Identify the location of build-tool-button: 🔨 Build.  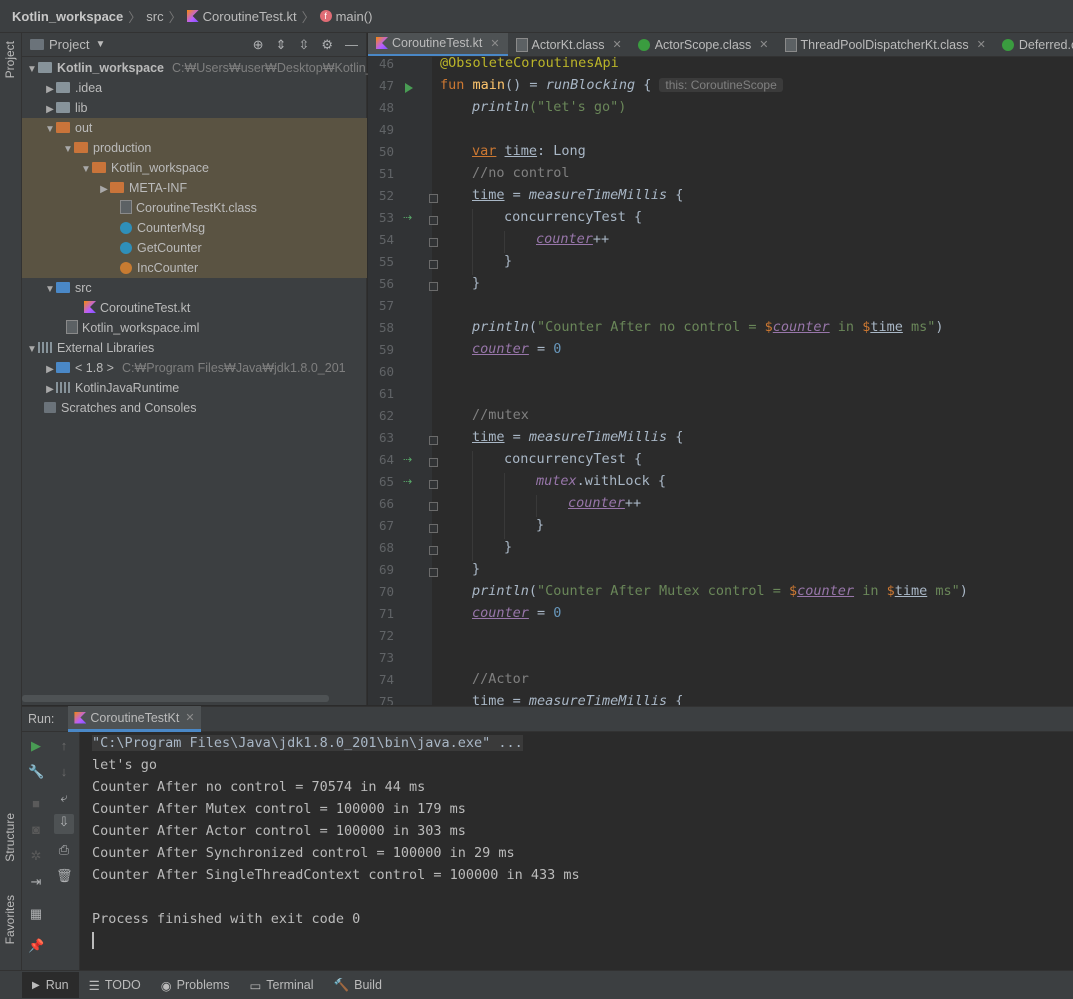
(358, 985).